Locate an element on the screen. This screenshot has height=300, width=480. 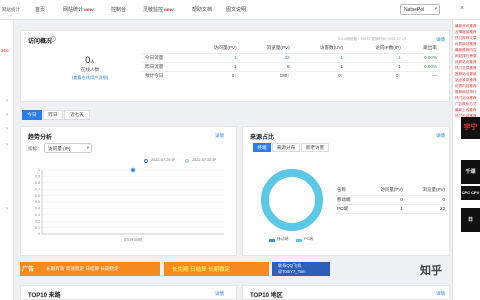
news-link: 网站排行榜单 is located at coordinates (467, 56).